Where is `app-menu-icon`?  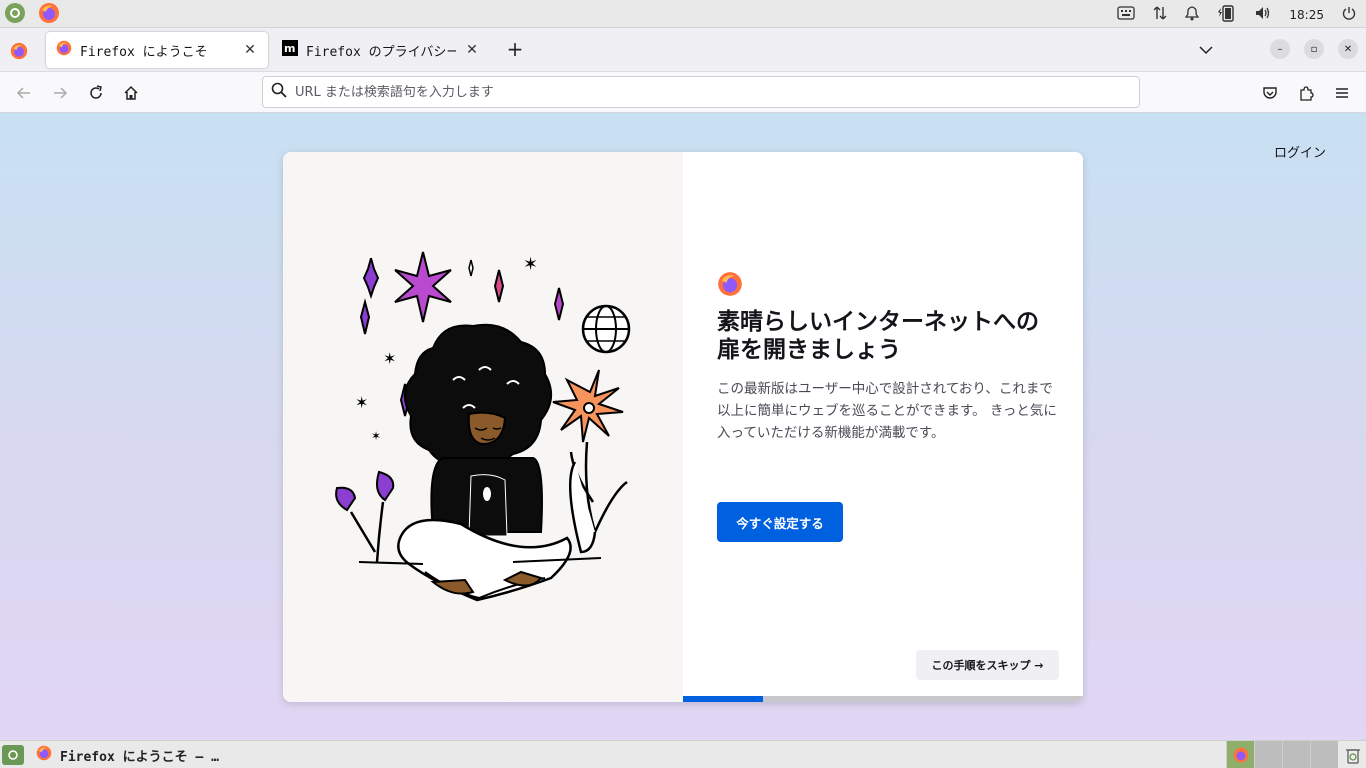
app-menu-icon is located at coordinates (13, 755).